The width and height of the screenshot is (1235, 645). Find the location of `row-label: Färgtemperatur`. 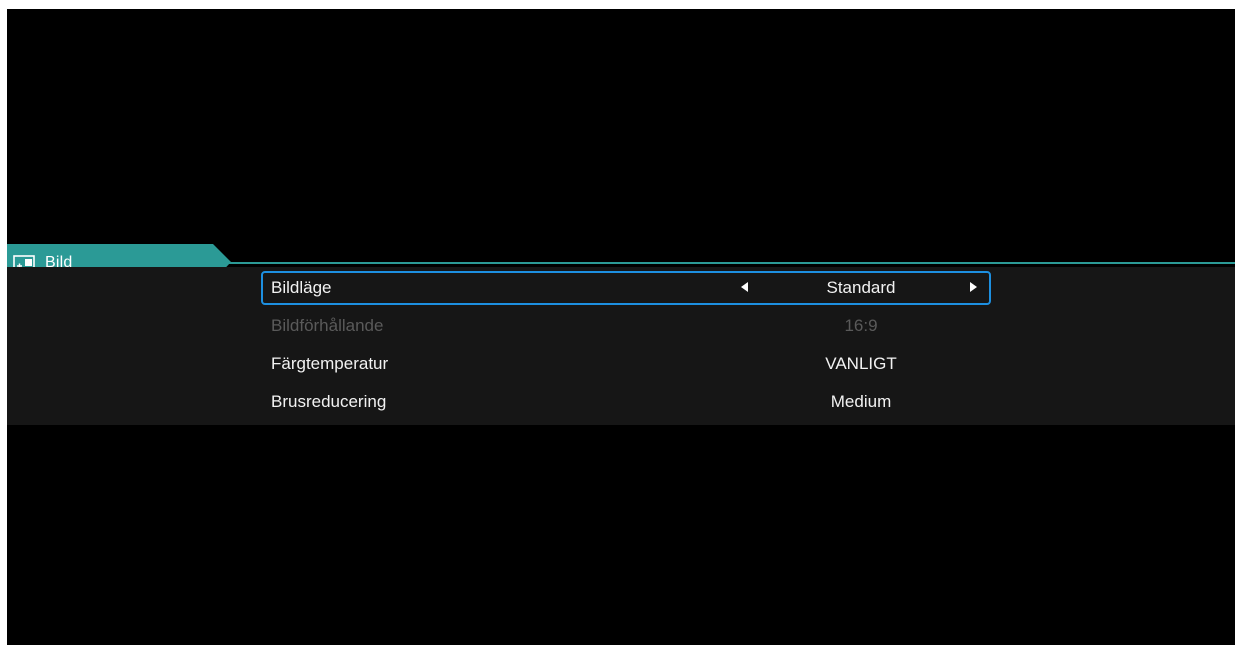

row-label: Färgtemperatur is located at coordinates (330, 363).